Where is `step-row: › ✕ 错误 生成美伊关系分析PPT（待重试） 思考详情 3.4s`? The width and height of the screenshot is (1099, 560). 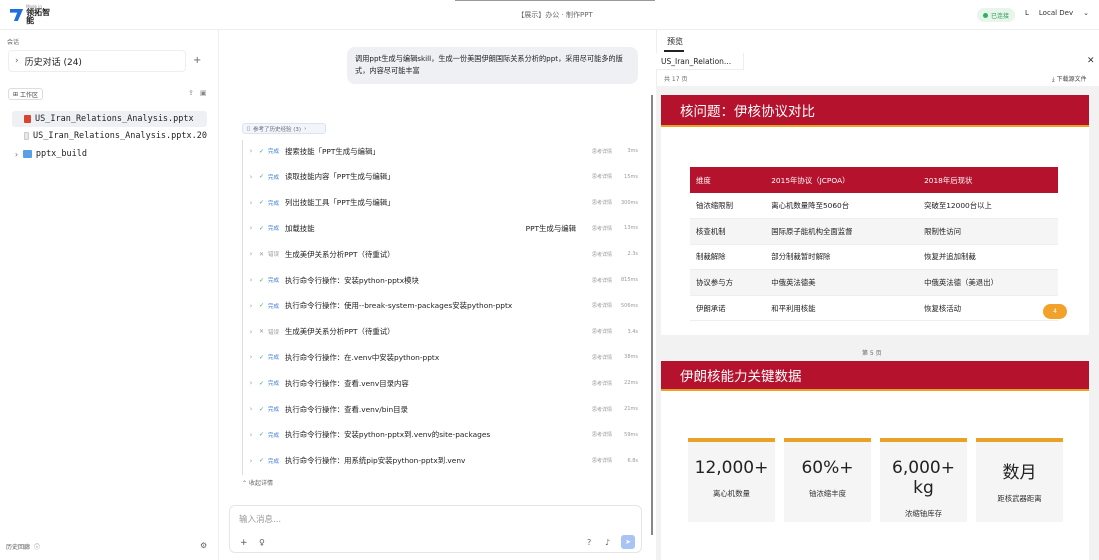
step-row: › ✕ 错误 生成美伊关系分析PPT（待重试） 思考详情 3.4s is located at coordinates (440, 332).